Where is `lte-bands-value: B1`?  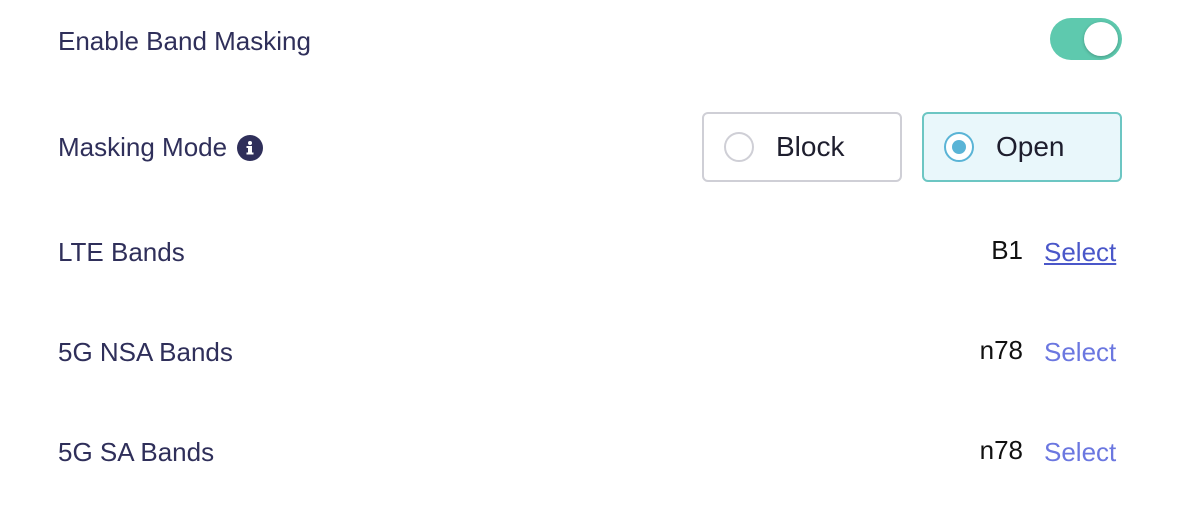
lte-bands-value: B1 is located at coordinates (1007, 250).